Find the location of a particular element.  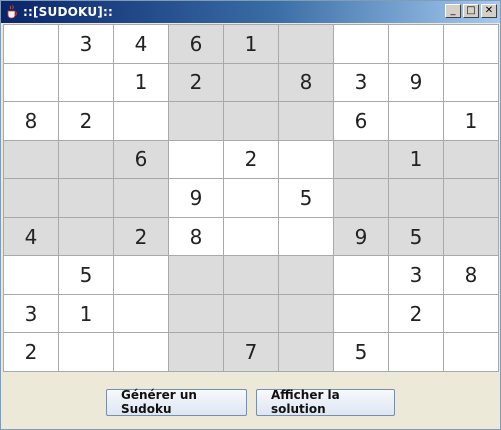

window-controls: _ □ ✕ is located at coordinates (471, 11).